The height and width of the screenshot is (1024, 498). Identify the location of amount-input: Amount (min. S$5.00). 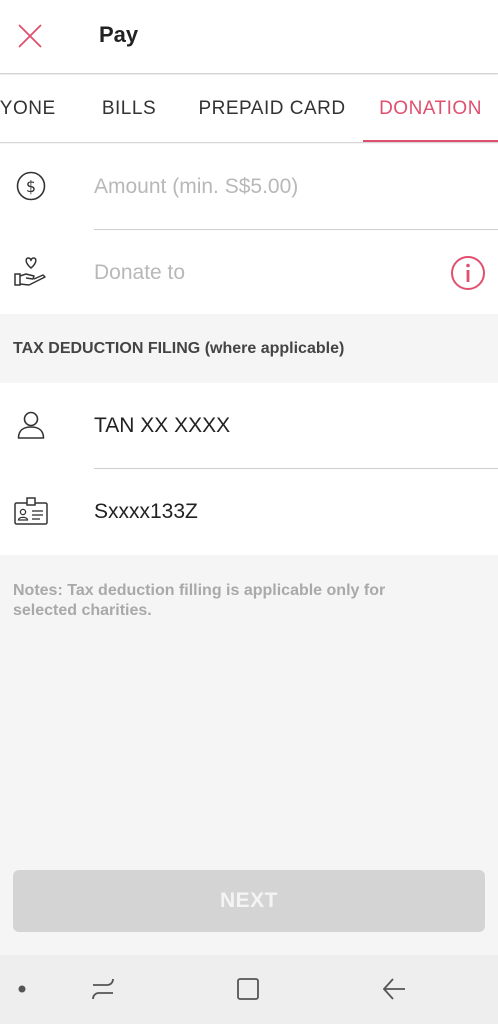
(196, 187).